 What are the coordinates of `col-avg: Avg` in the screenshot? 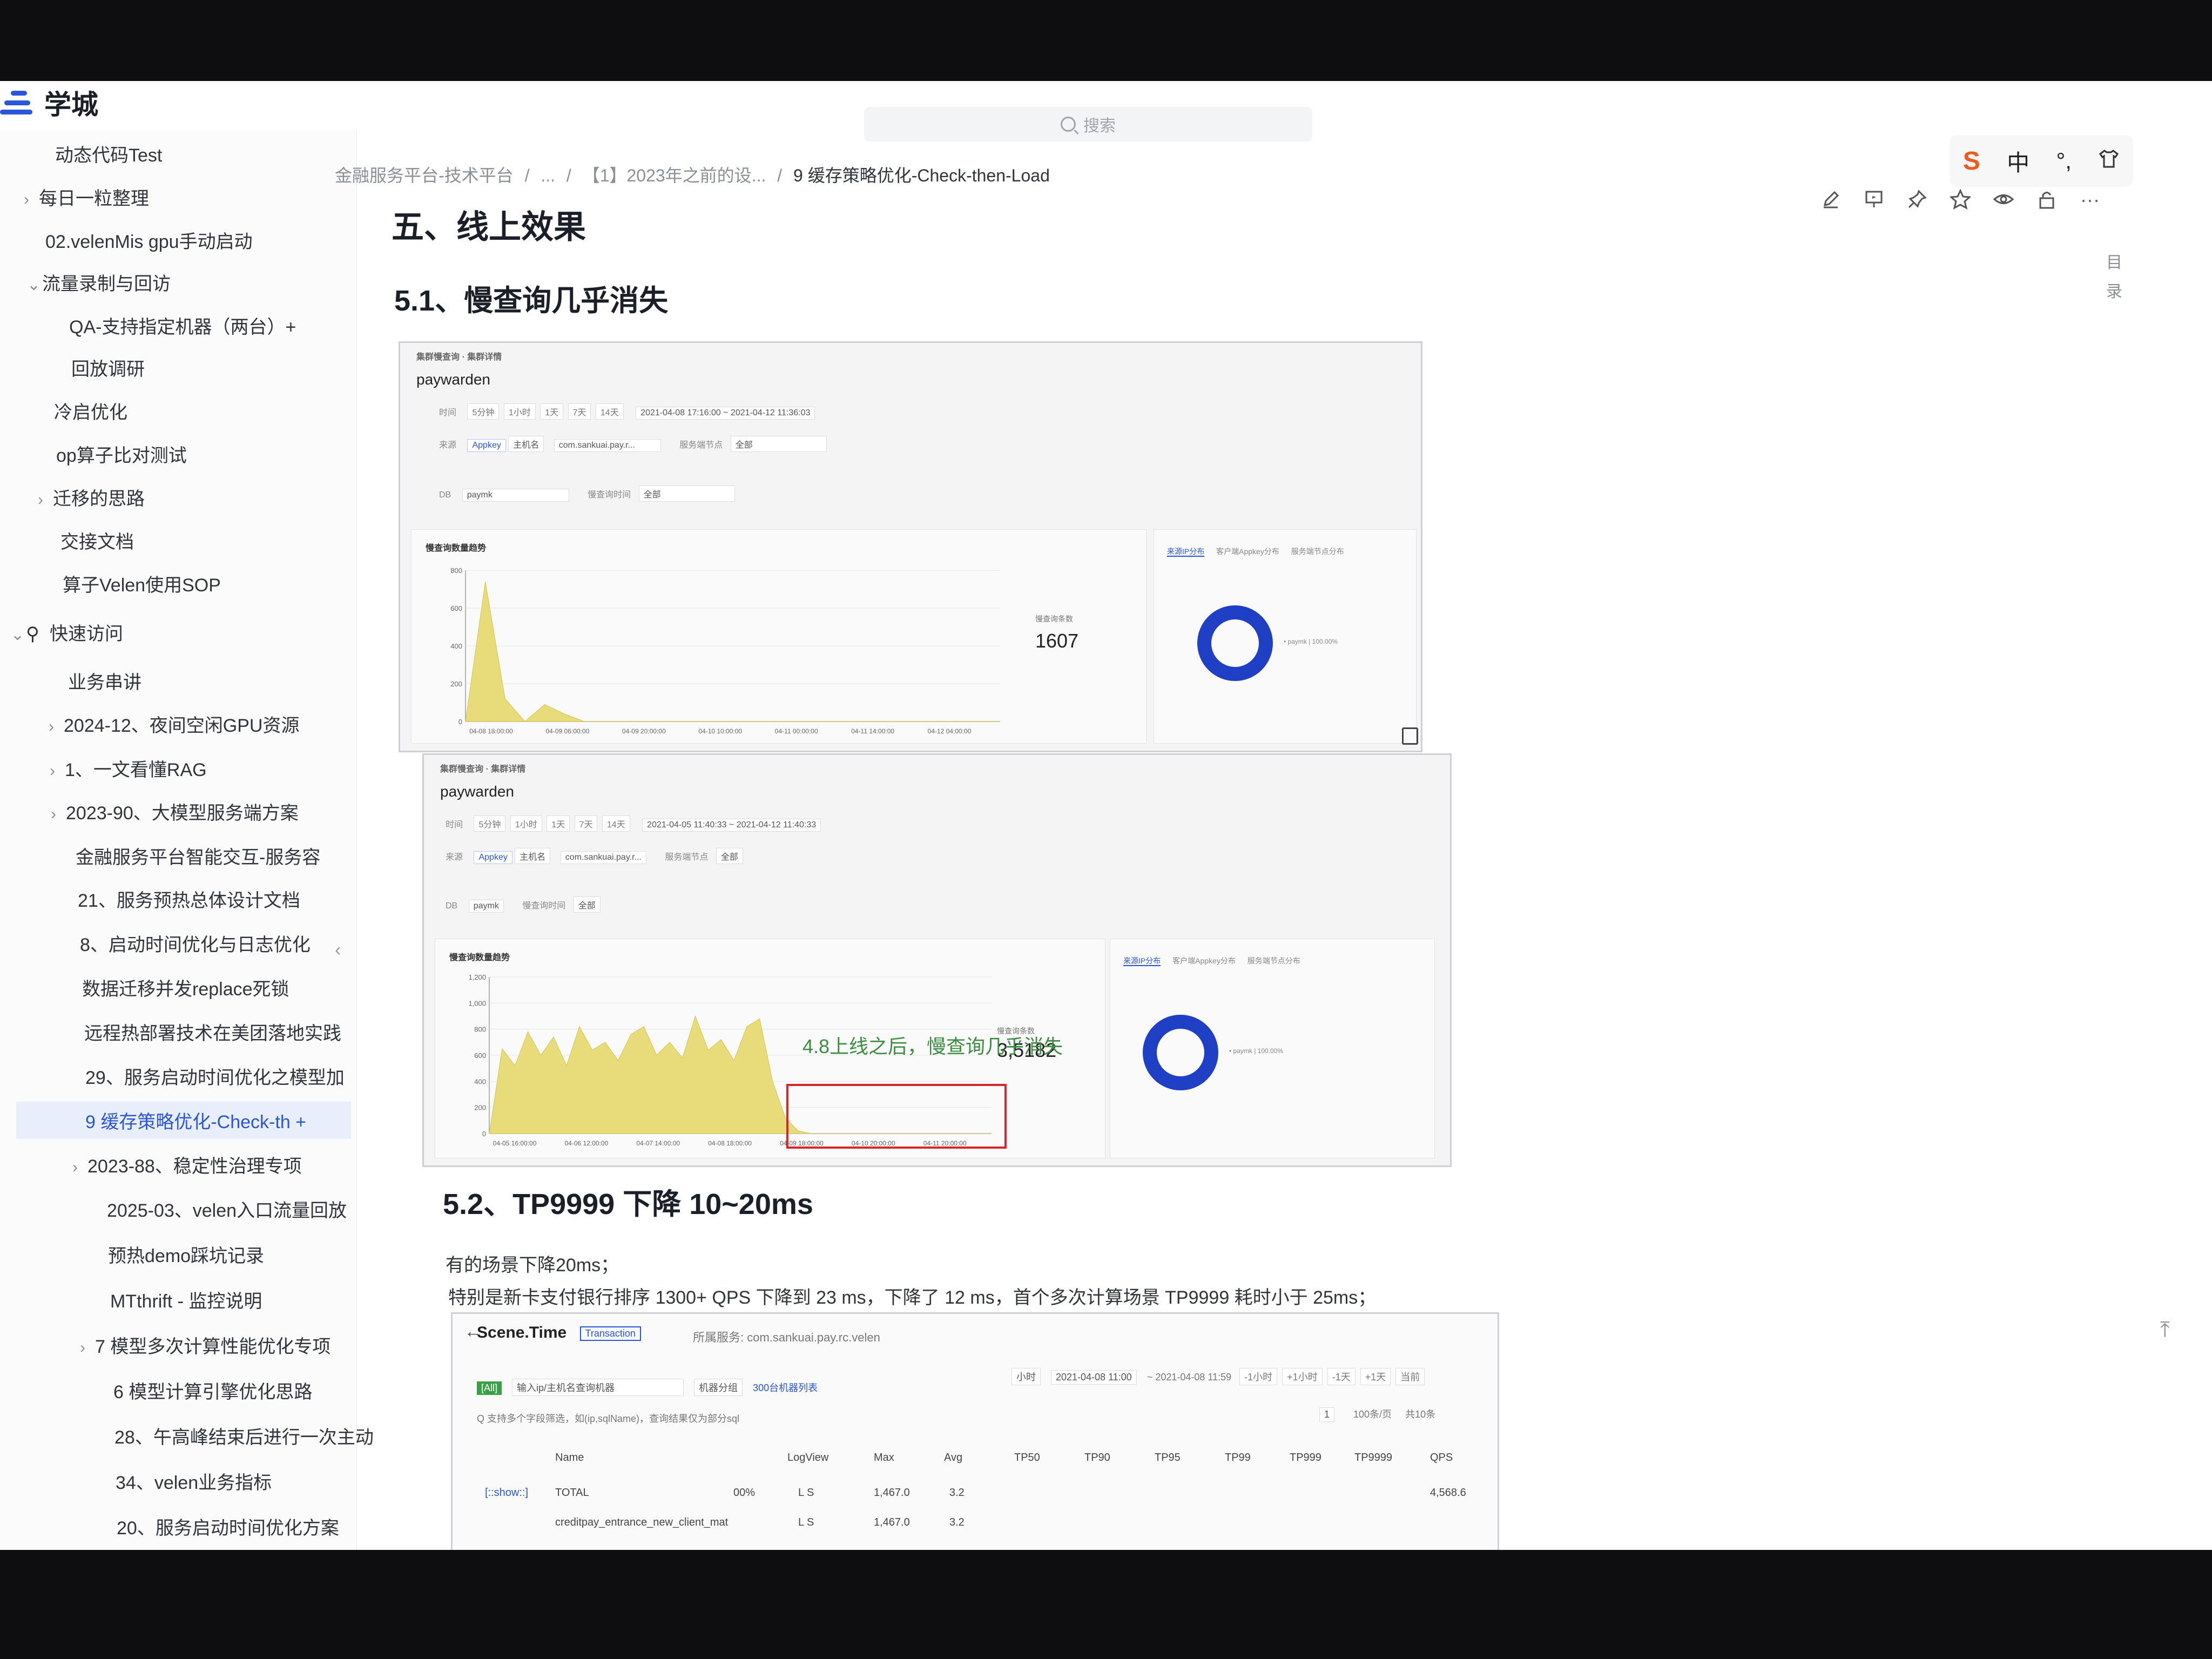 It's located at (953, 1458).